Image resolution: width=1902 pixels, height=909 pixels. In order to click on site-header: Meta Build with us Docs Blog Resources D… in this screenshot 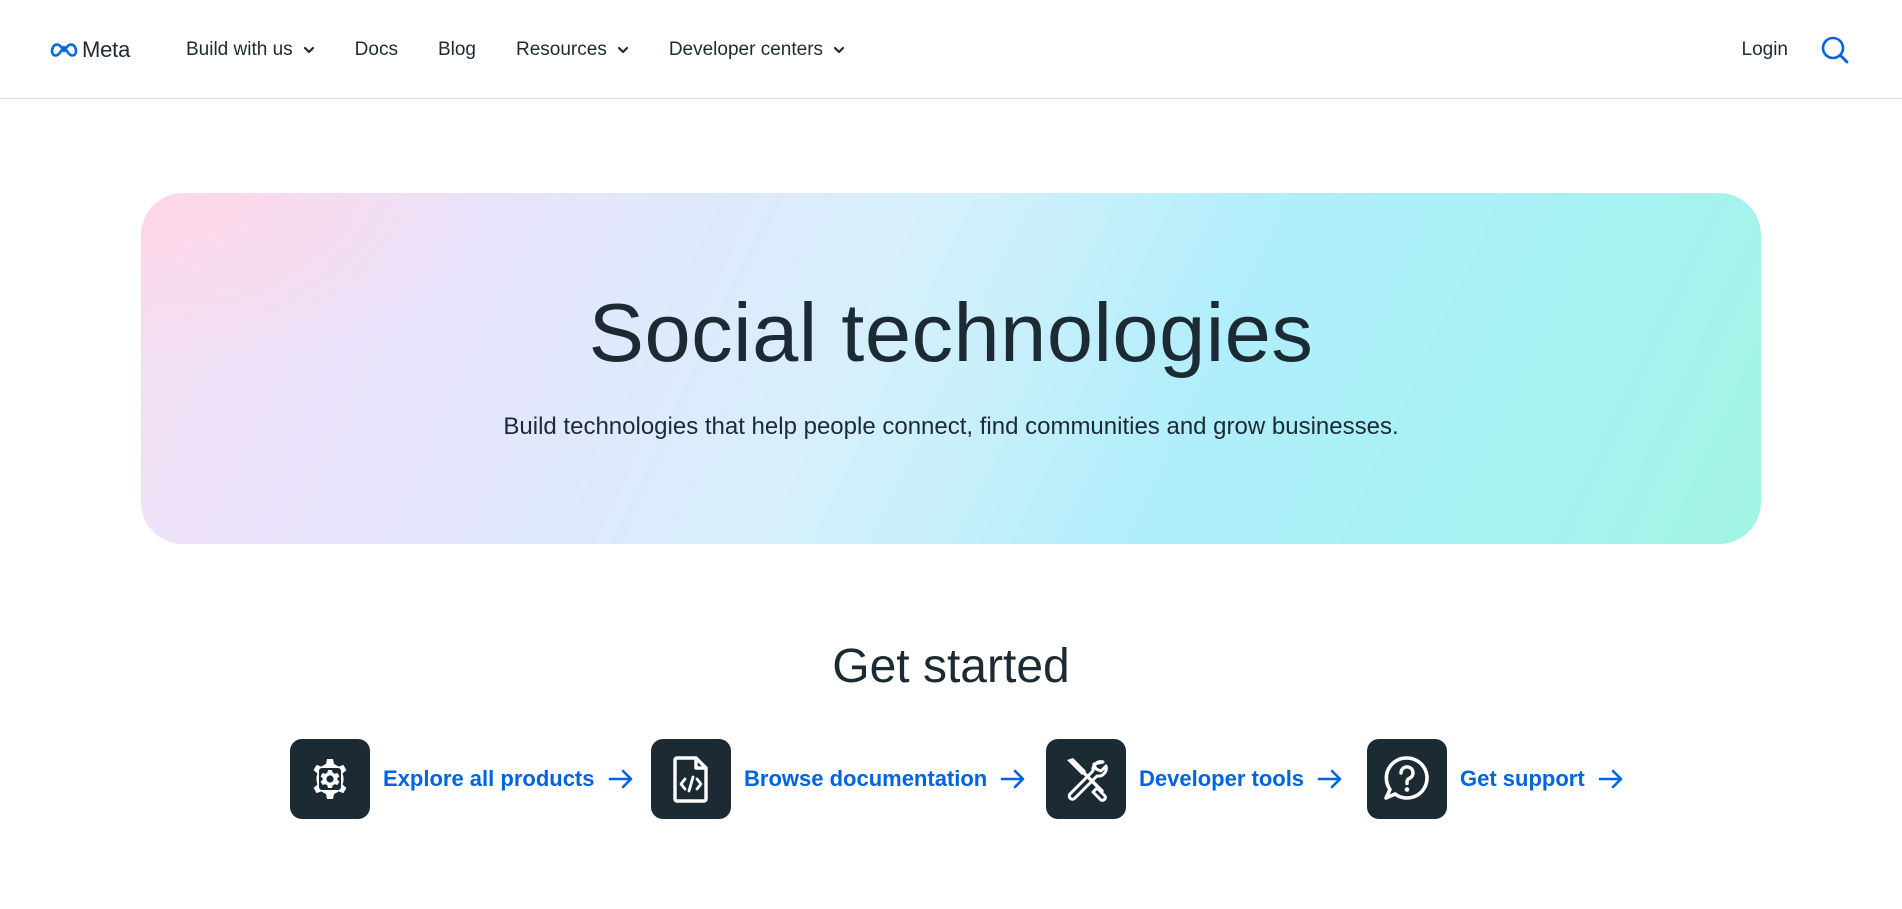, I will do `click(951, 49)`.